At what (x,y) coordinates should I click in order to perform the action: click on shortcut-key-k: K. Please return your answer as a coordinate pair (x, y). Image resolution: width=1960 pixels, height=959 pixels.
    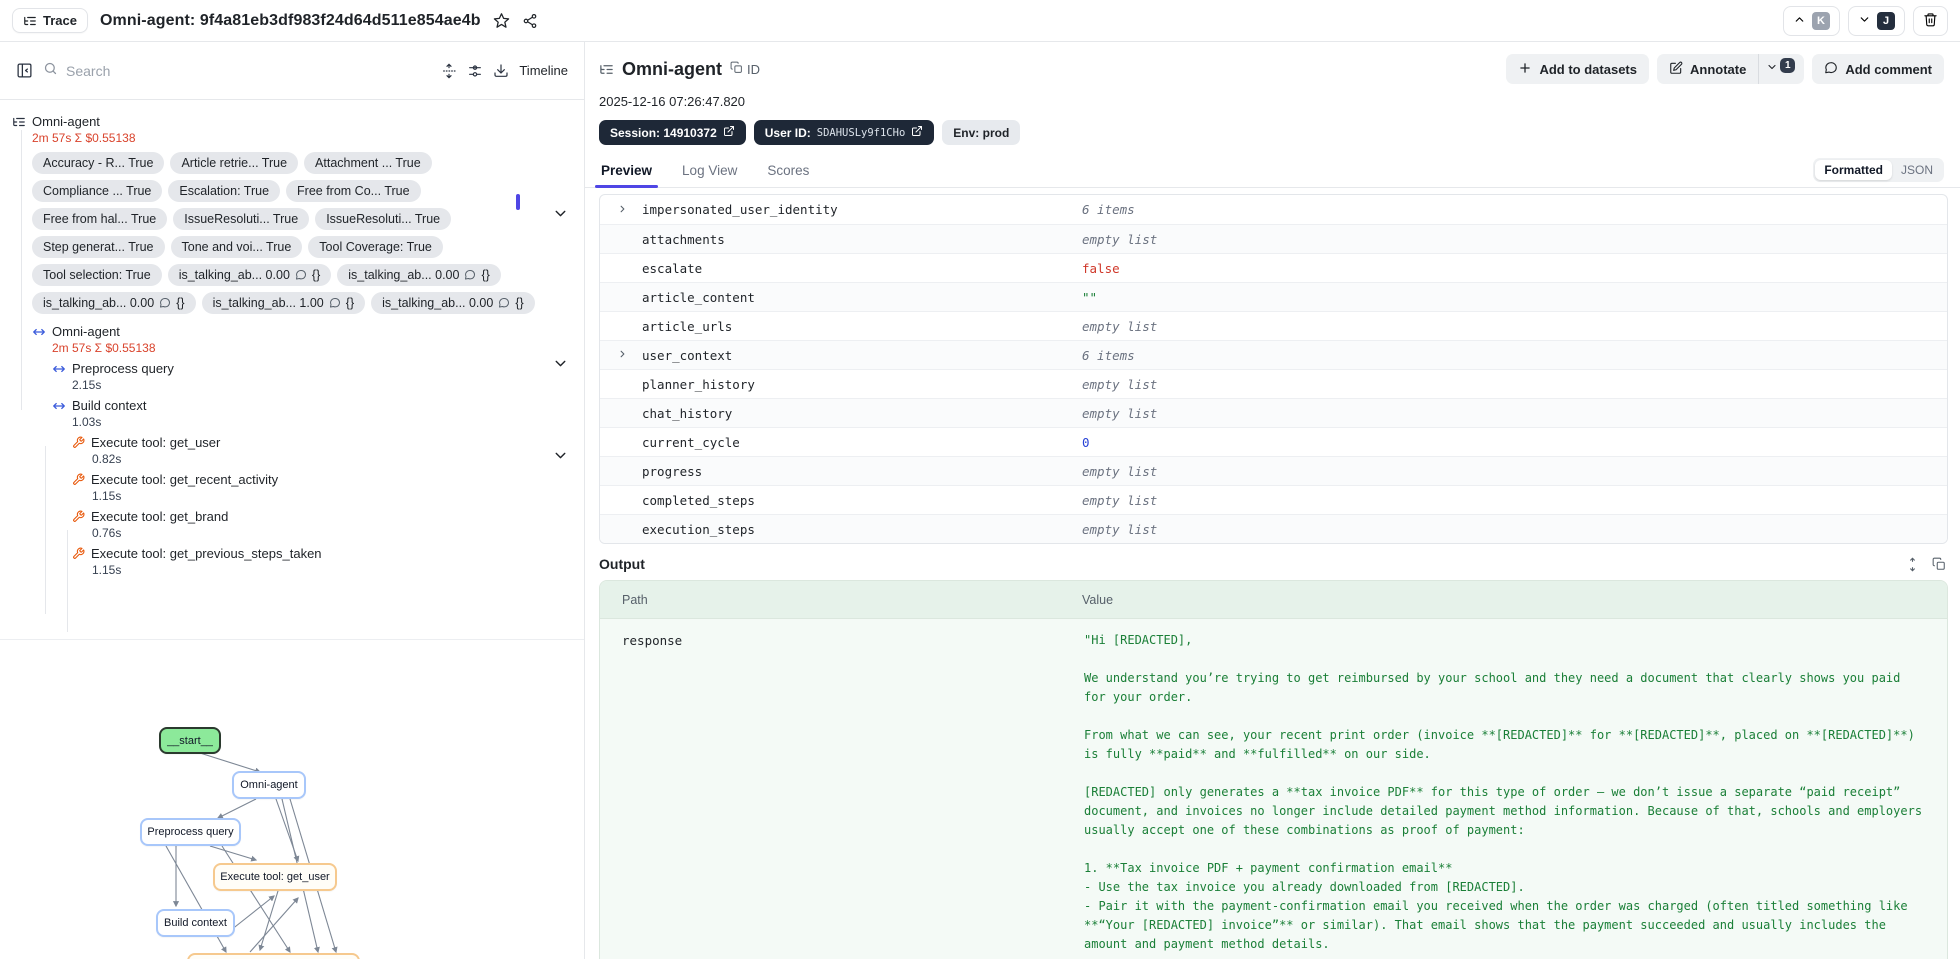
    Looking at the image, I should click on (1821, 20).